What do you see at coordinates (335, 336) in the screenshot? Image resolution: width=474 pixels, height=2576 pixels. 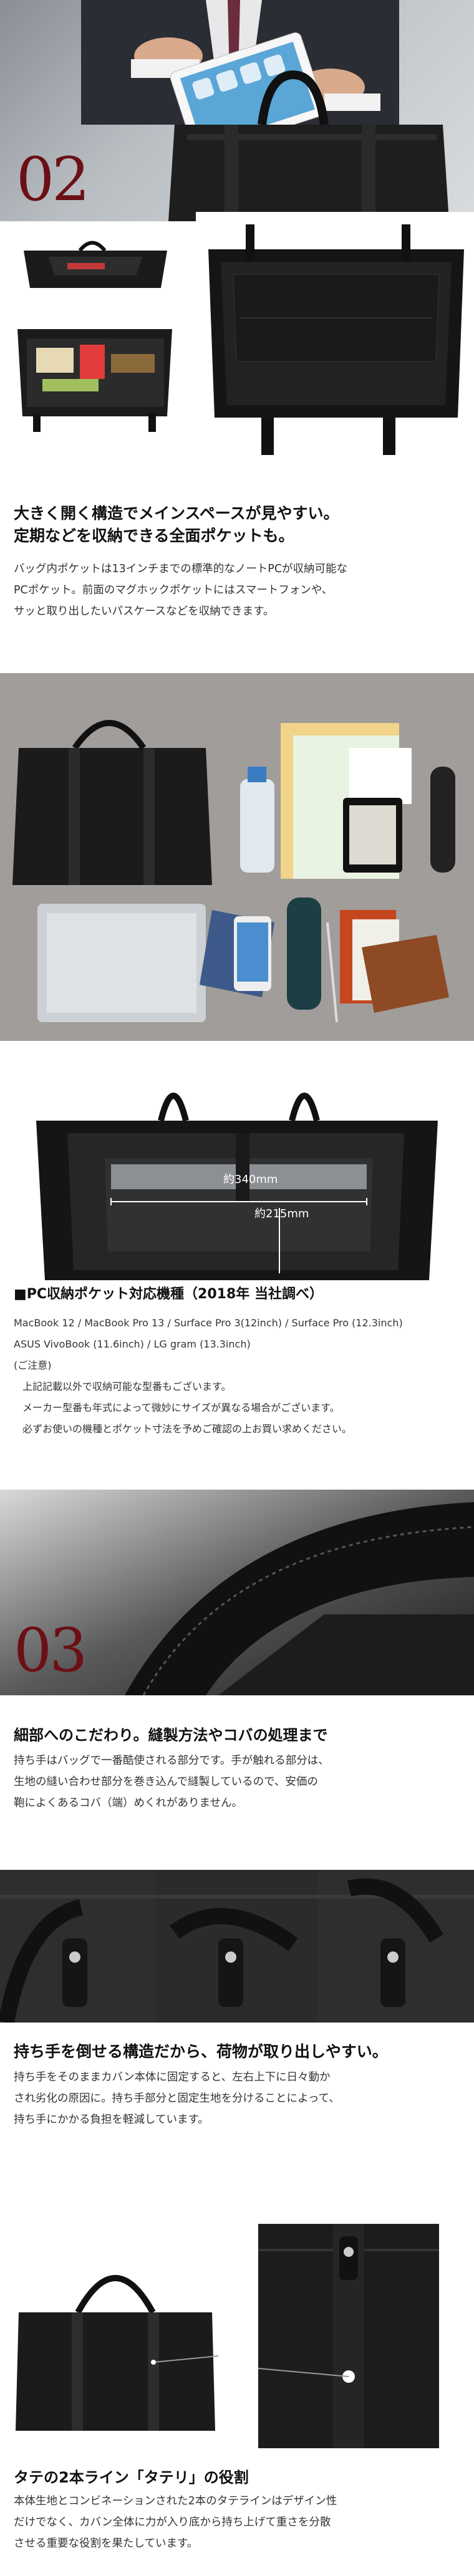 I see `photo-bag-open-interior-large` at bounding box center [335, 336].